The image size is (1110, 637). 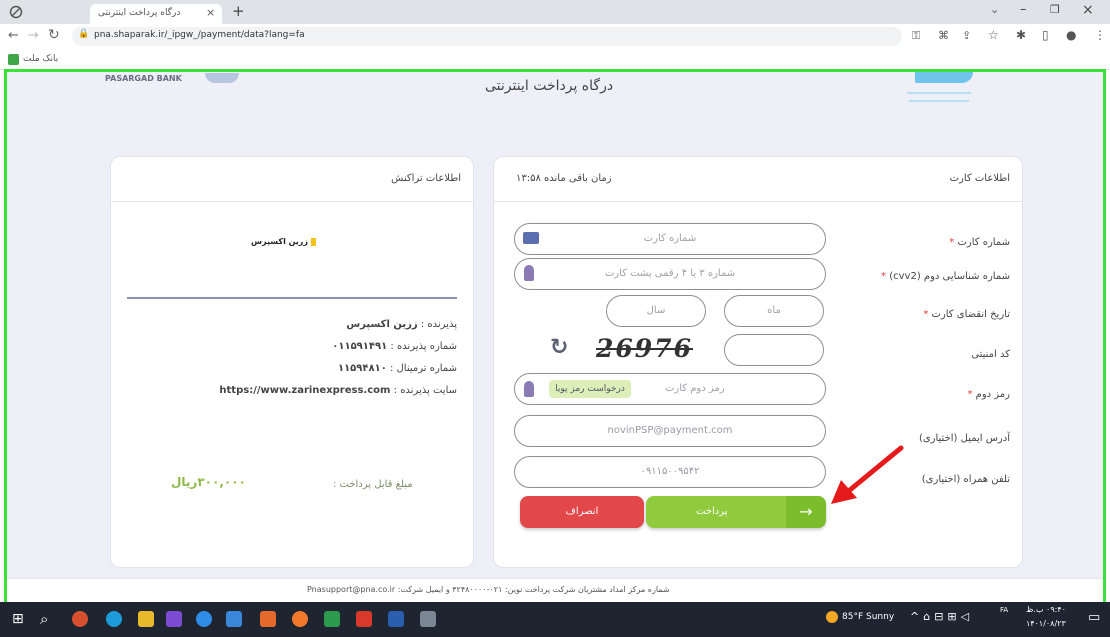 What do you see at coordinates (970, 314) in the screenshot?
I see `expiry-label-text: تاریخ انقضای کارت` at bounding box center [970, 314].